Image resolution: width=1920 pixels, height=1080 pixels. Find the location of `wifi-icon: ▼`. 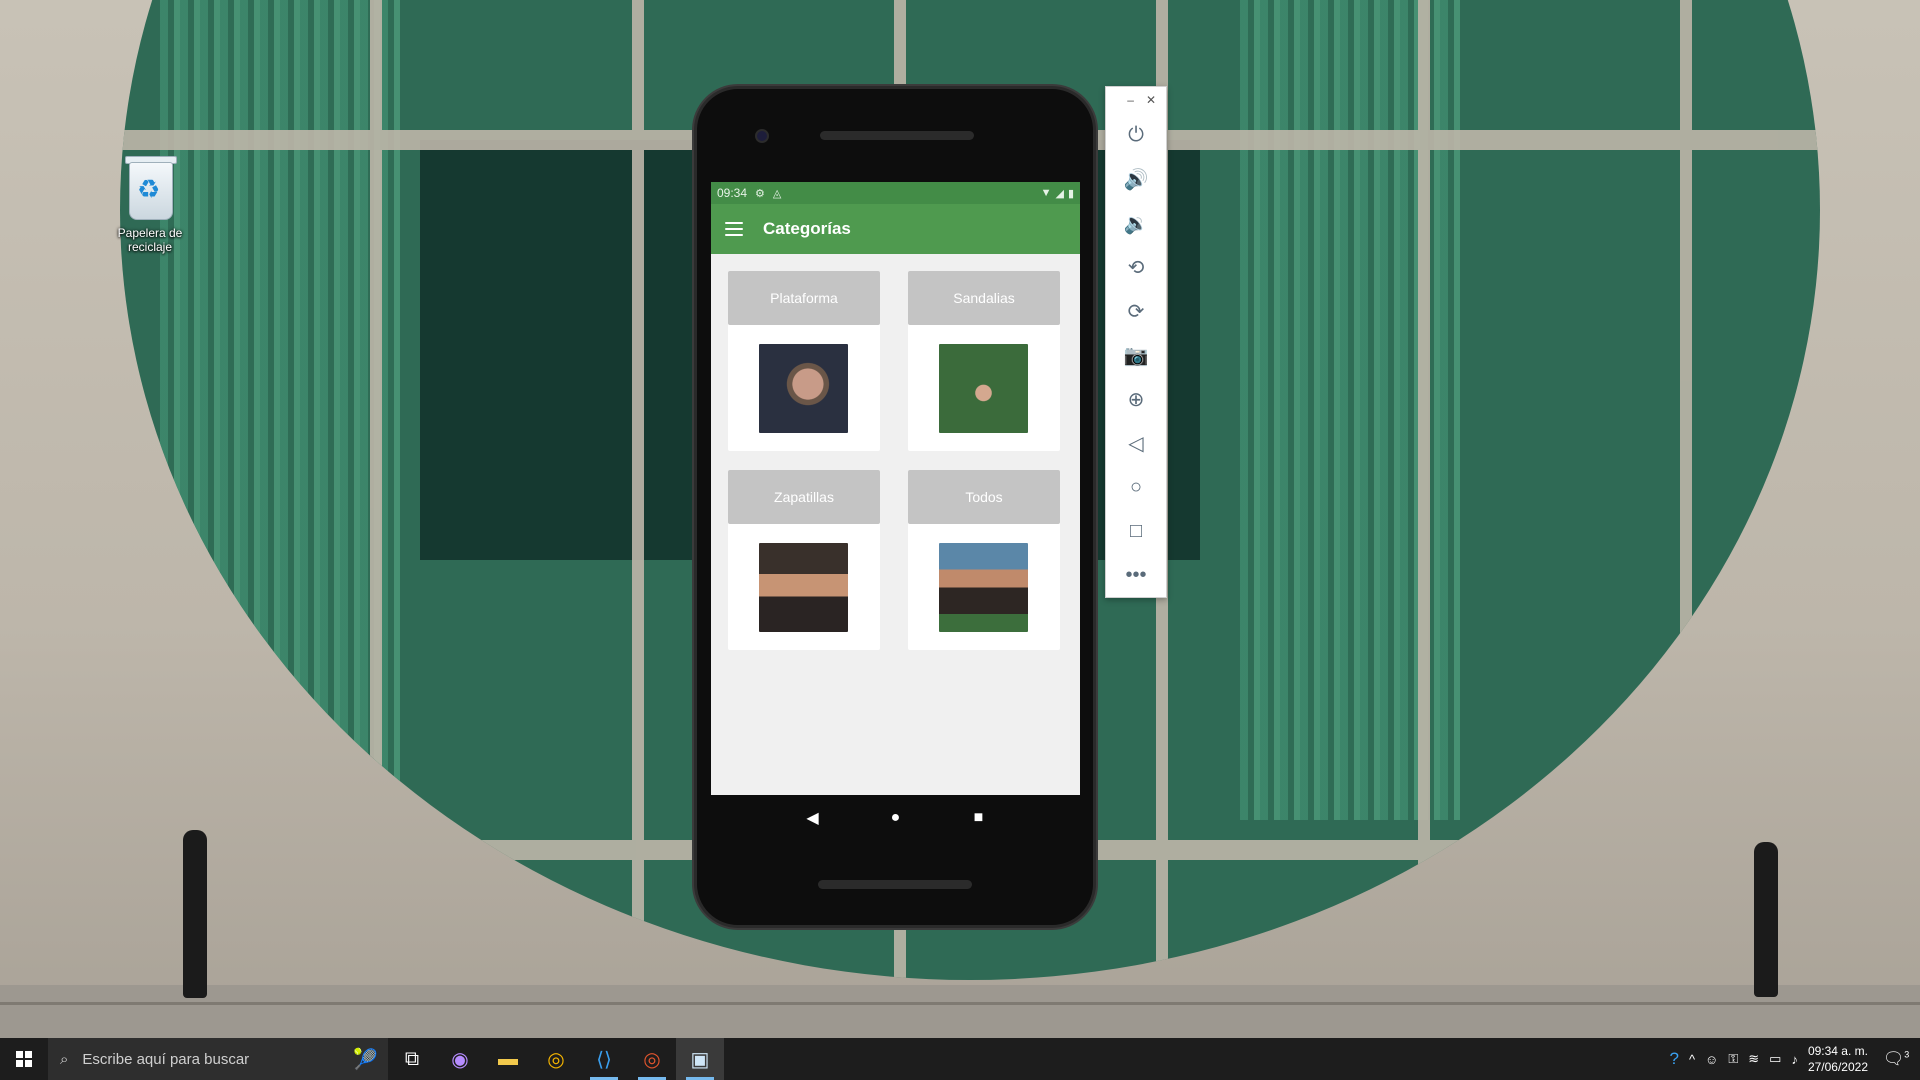

wifi-icon: ▼ is located at coordinates (1046, 193).